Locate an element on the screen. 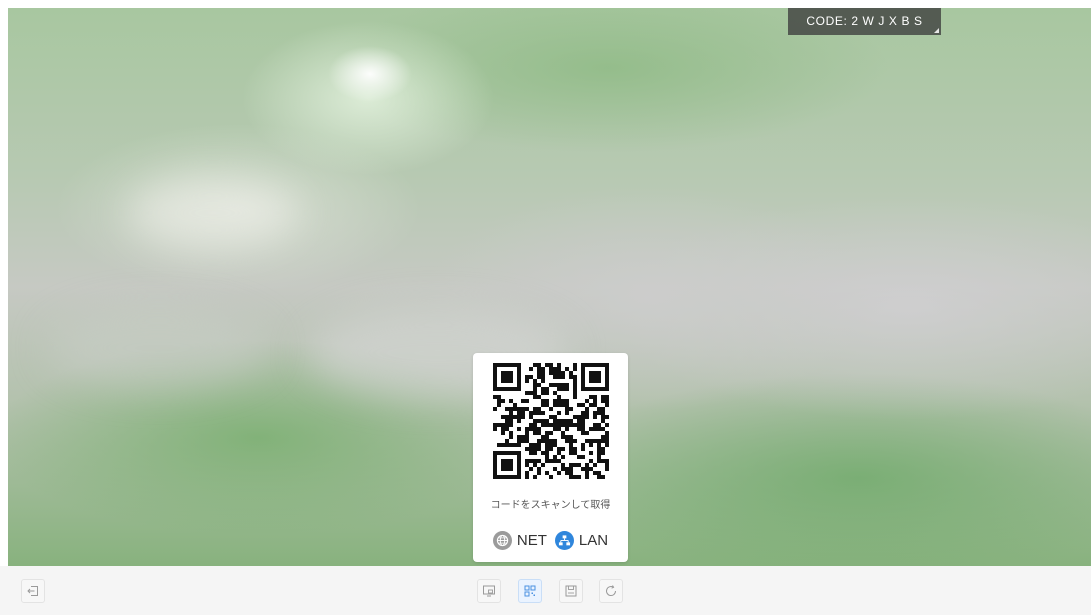 This screenshot has width=1091, height=615. qr-code-button is located at coordinates (530, 591).